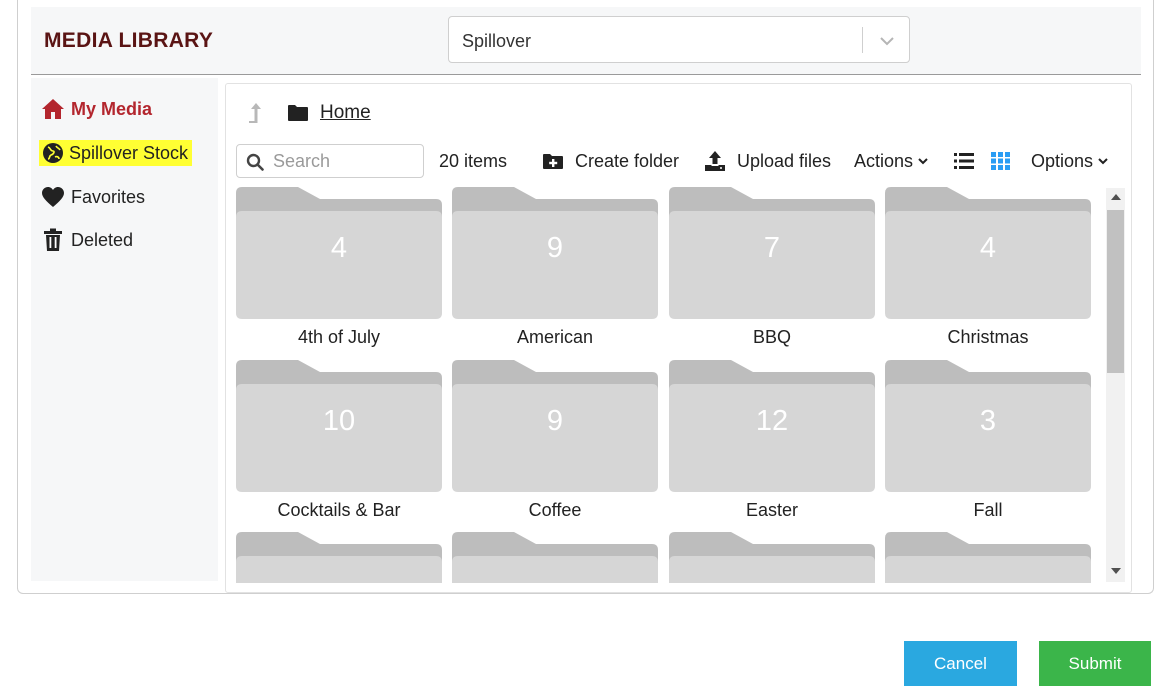  I want to click on folder-name: Coffee, so click(555, 510).